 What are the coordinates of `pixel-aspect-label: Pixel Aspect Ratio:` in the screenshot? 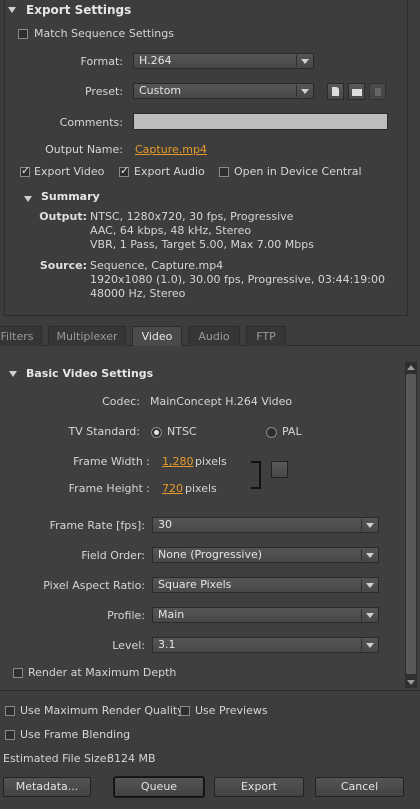 It's located at (94, 585).